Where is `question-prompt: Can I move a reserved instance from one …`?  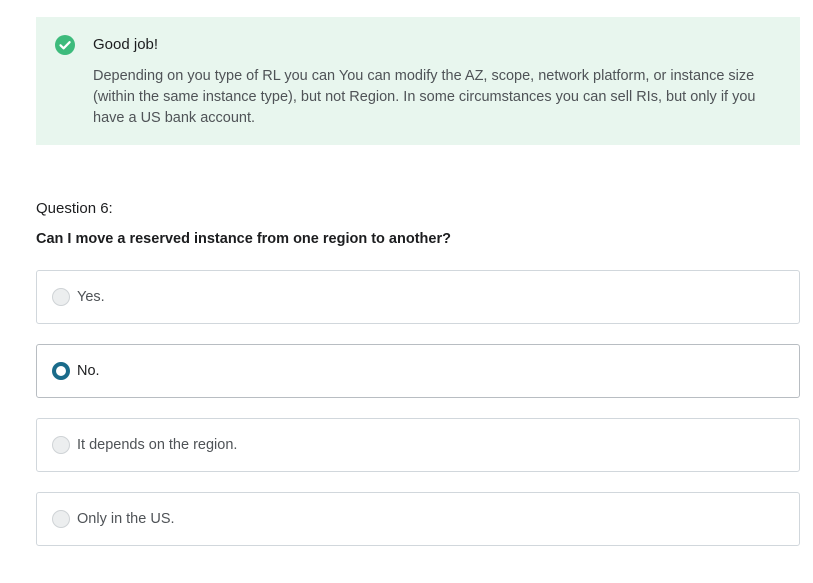
question-prompt: Can I move a reserved instance from one … is located at coordinates (243, 239).